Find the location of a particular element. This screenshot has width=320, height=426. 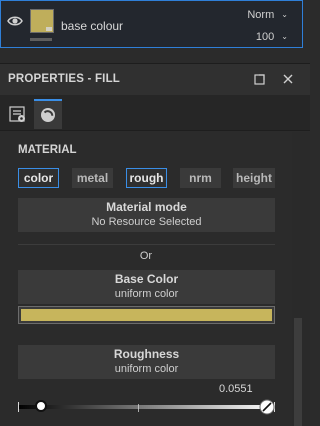

thumbnail-bar is located at coordinates (41, 39).